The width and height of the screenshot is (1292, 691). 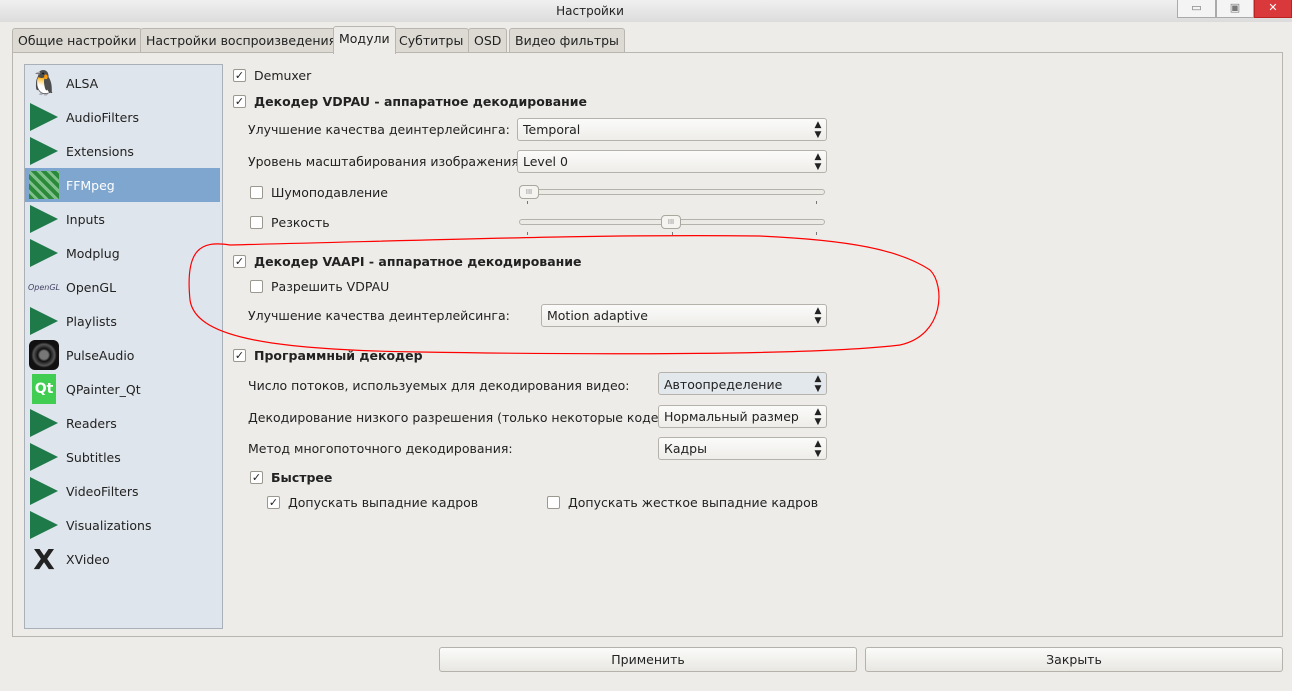 What do you see at coordinates (1074, 659) in the screenshot?
I see `close-button: Закрыть` at bounding box center [1074, 659].